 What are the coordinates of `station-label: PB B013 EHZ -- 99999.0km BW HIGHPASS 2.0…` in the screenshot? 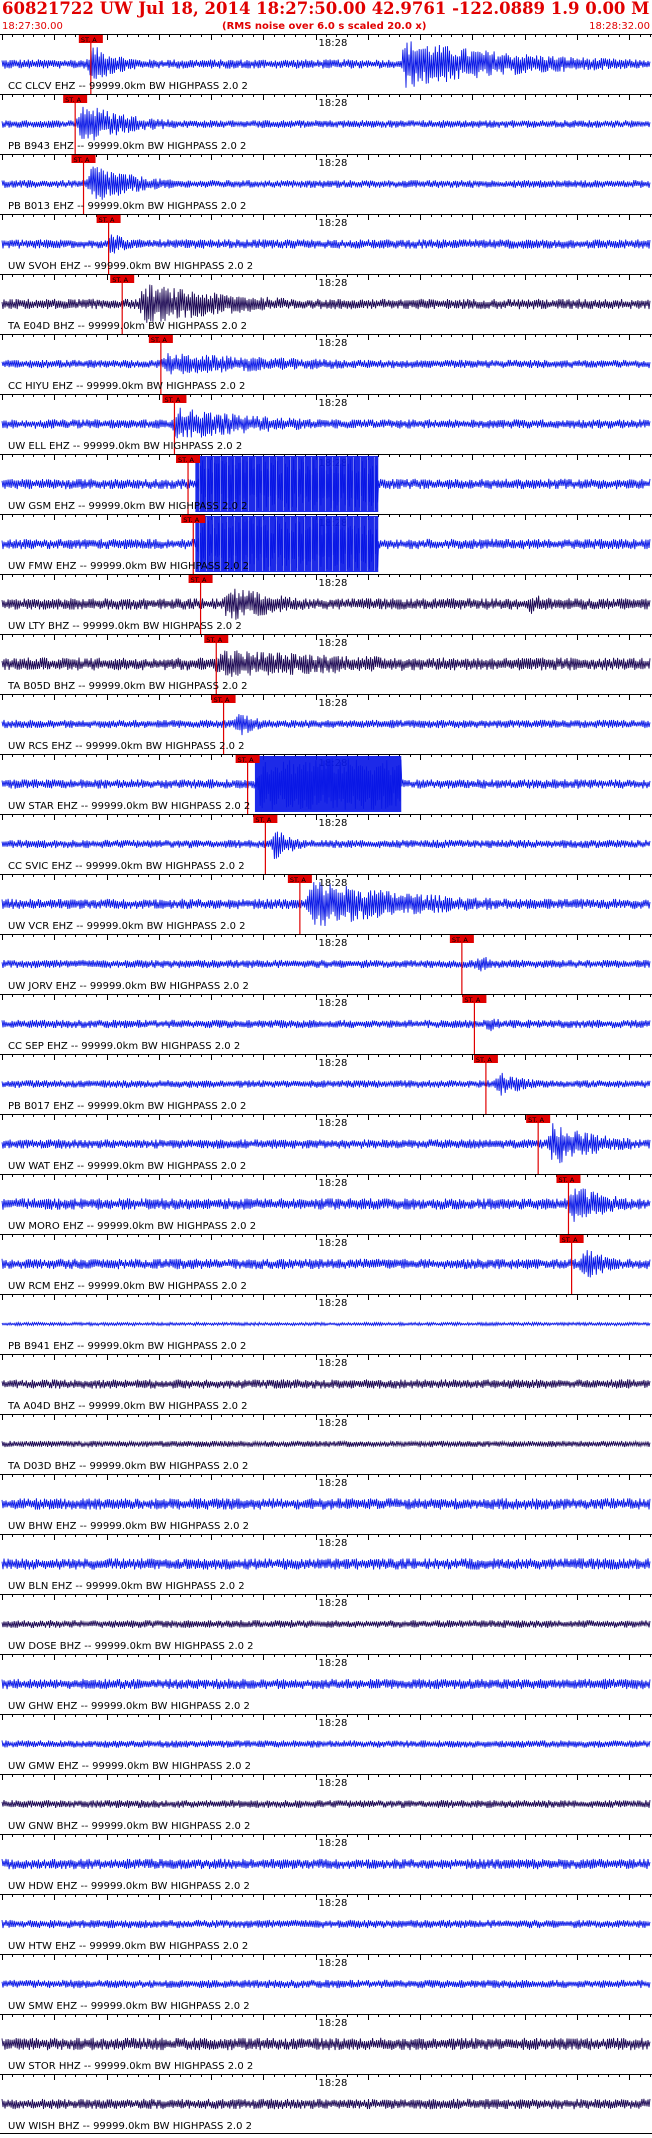 It's located at (127, 206).